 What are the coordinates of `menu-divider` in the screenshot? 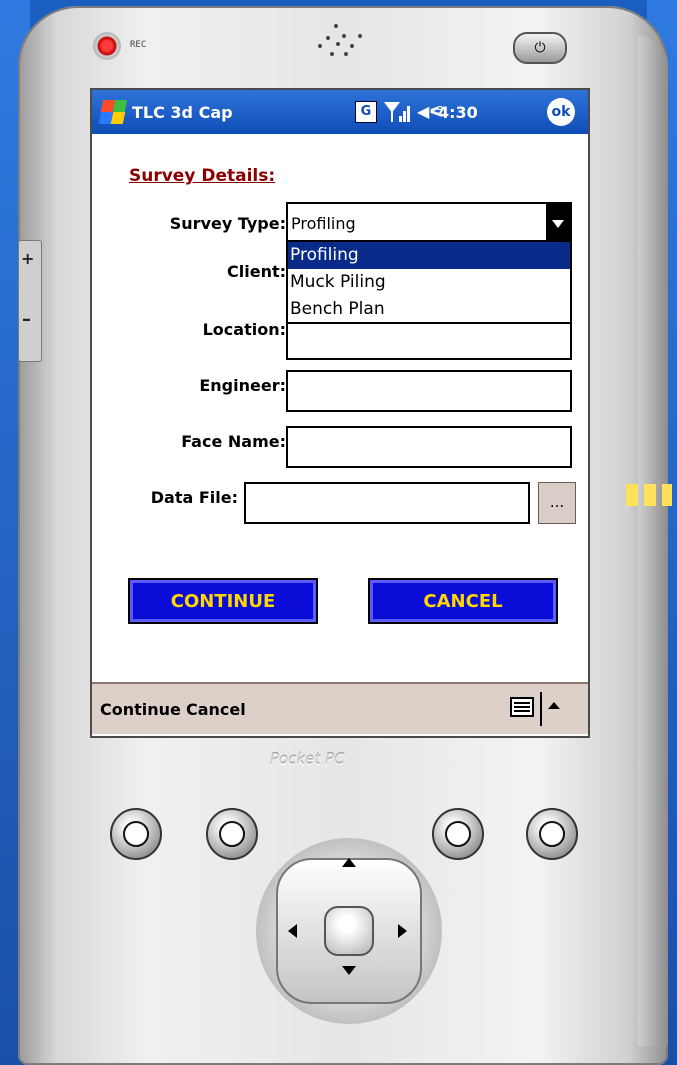 It's located at (541, 709).